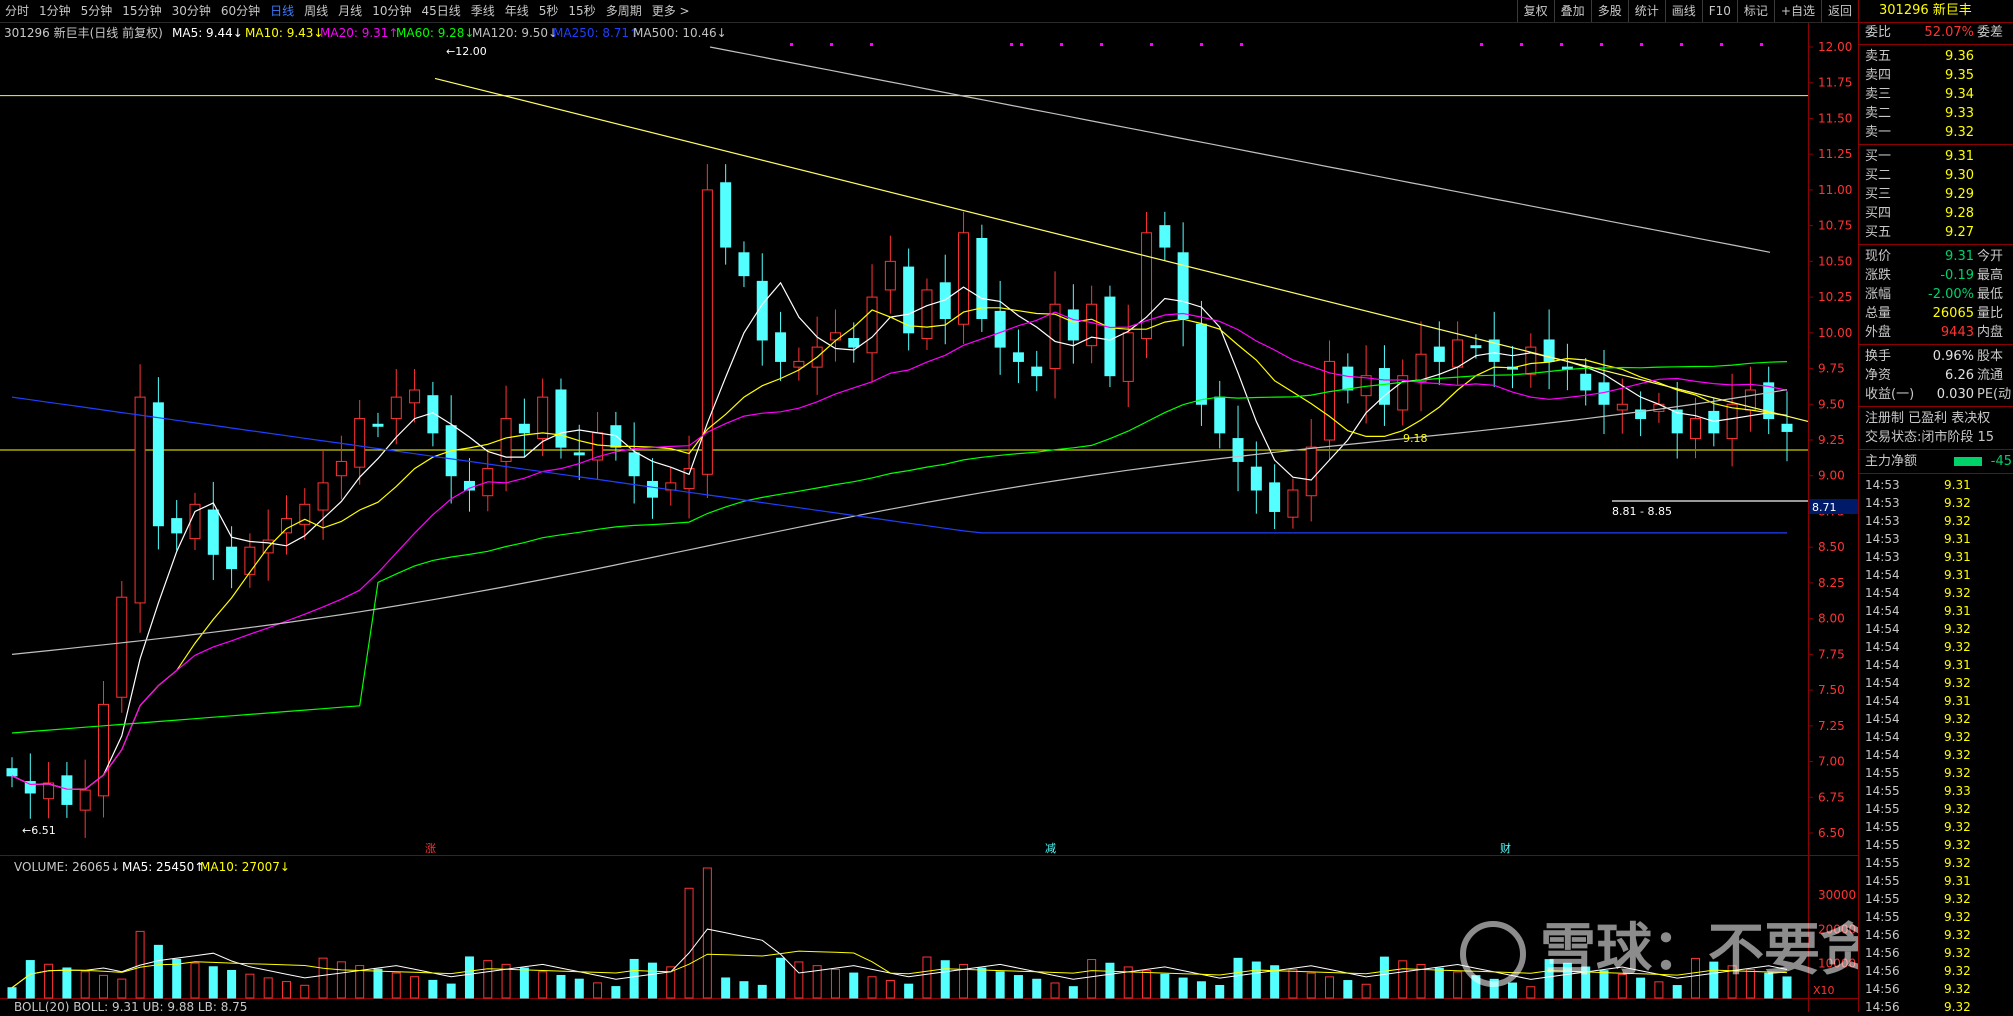 This screenshot has height=1016, width=2013. I want to click on tab-period: 1分钟, so click(55, 11).